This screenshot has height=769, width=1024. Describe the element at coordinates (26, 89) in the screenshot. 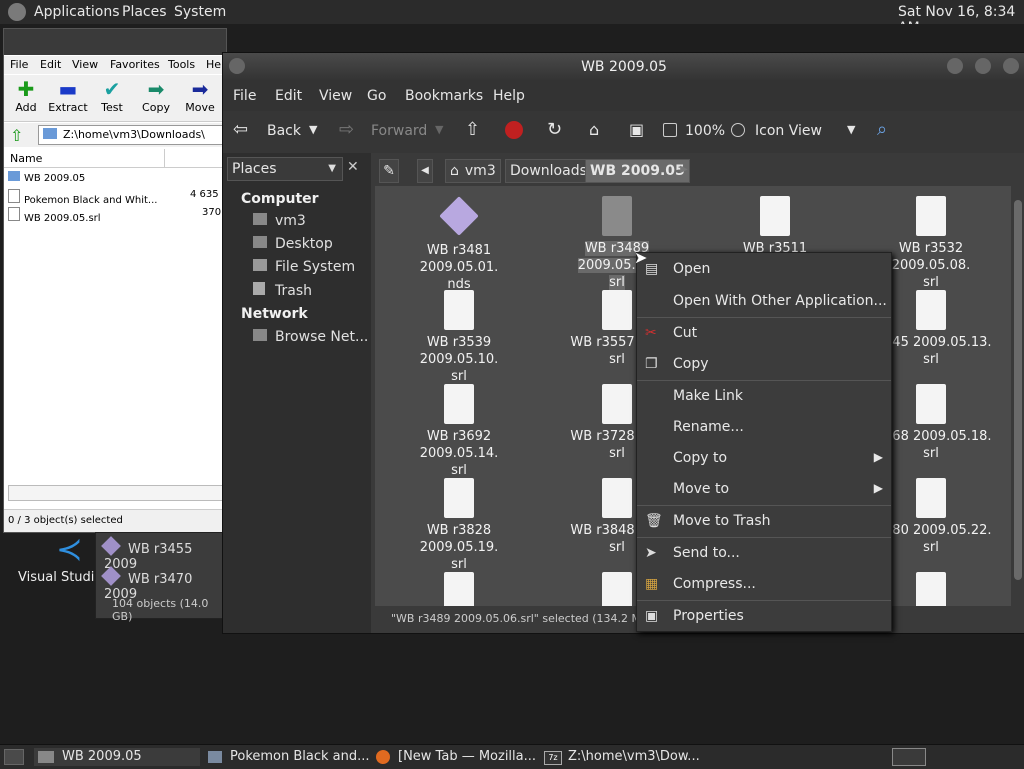

I see `plus-icon: ✚` at that location.